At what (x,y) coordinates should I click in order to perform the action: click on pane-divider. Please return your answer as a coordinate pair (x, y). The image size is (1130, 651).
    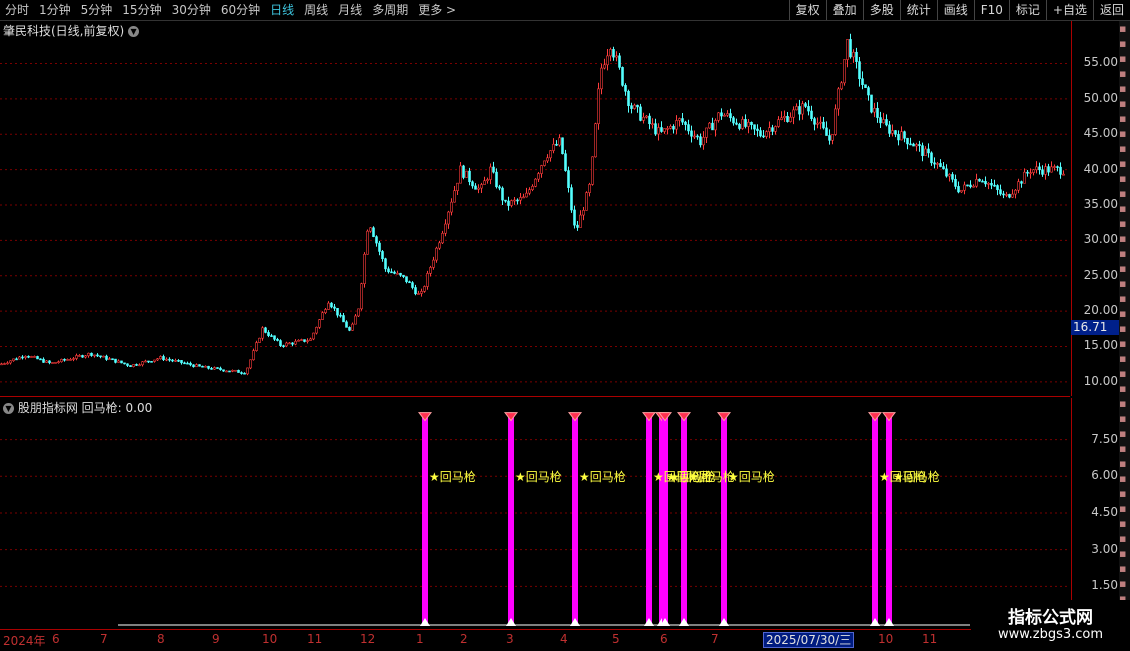
    Looking at the image, I should click on (535, 396).